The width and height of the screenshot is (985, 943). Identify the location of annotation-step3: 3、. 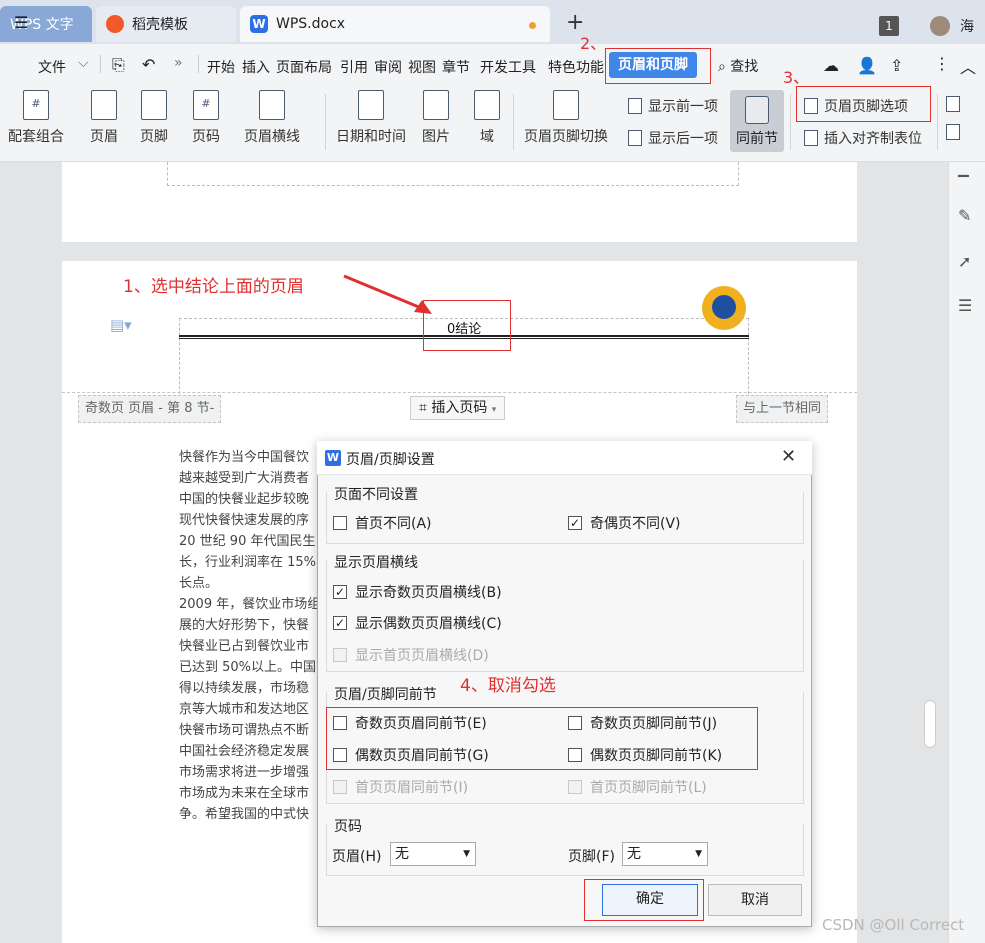
(796, 77).